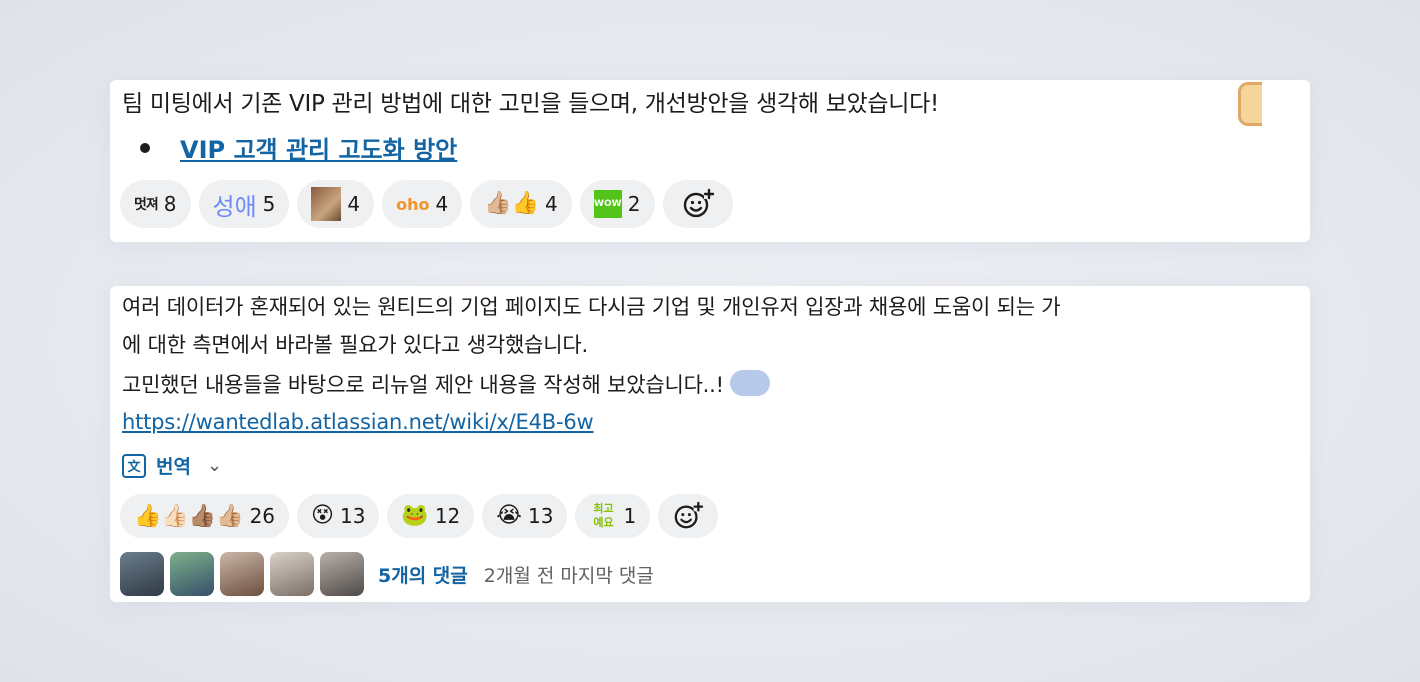 The height and width of the screenshot is (682, 1420). I want to click on translate-label: 번역, so click(173, 467).